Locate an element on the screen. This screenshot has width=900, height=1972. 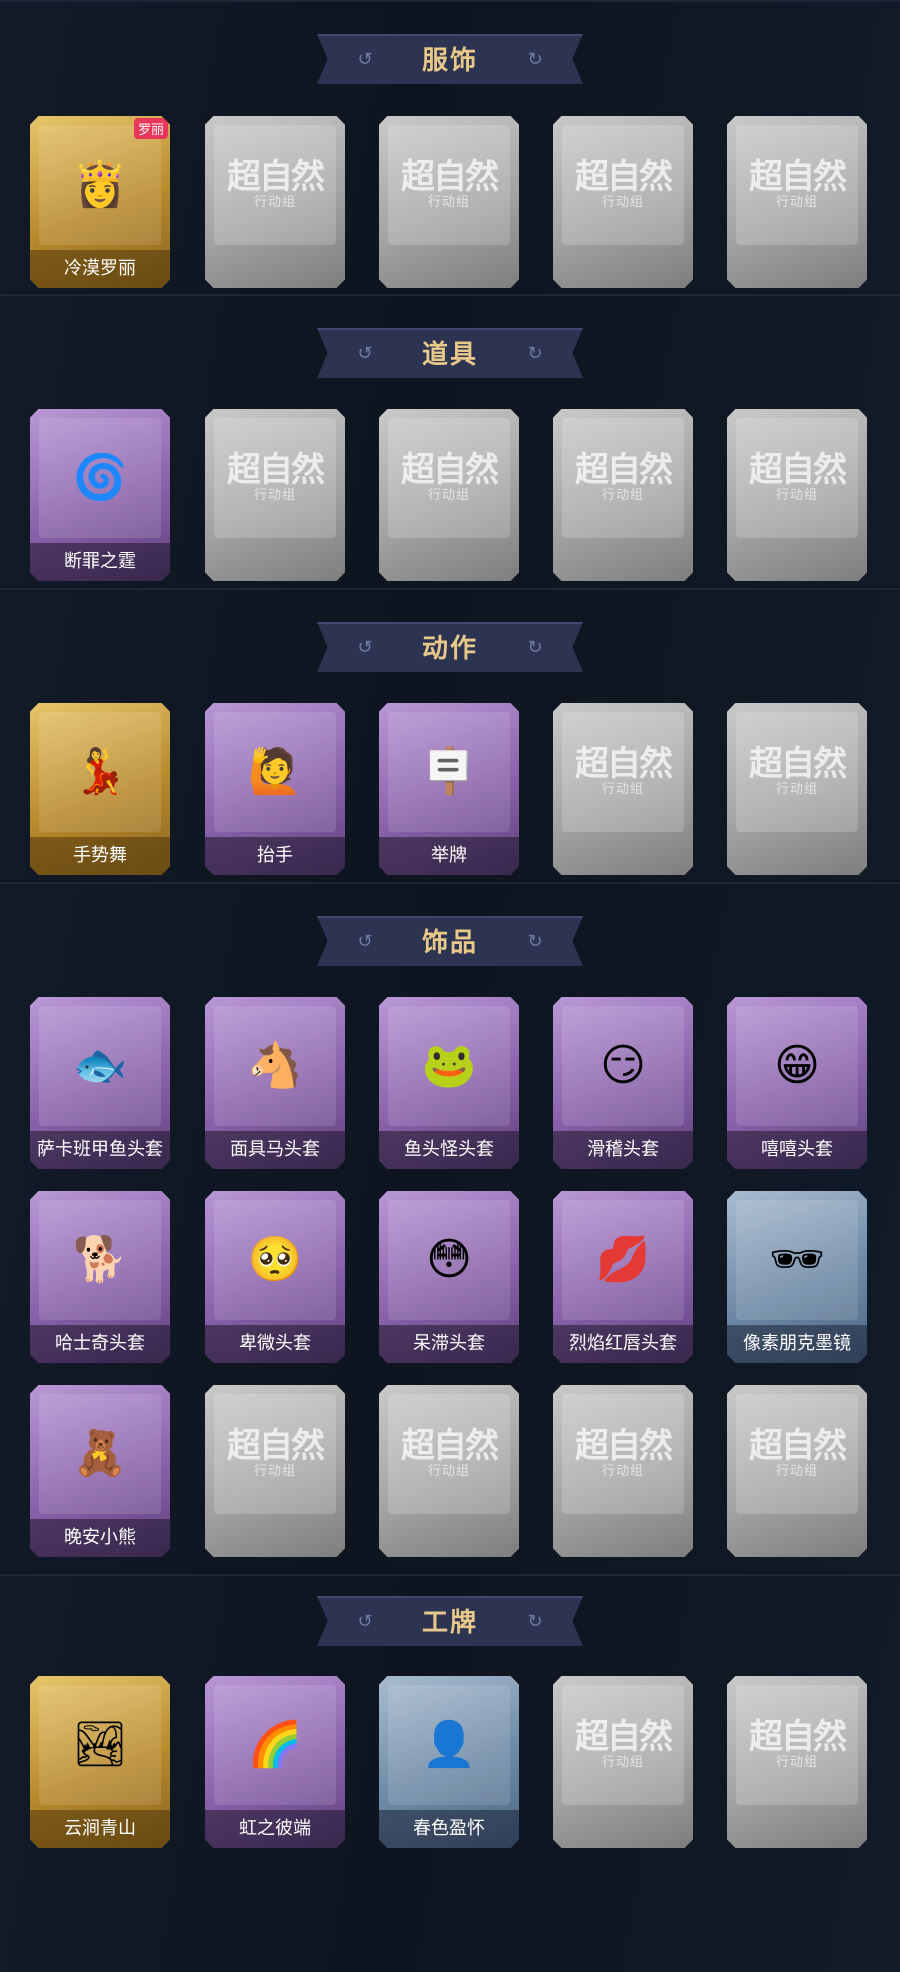
item-card: 🏞 云涧青山 is located at coordinates (100, 1762).